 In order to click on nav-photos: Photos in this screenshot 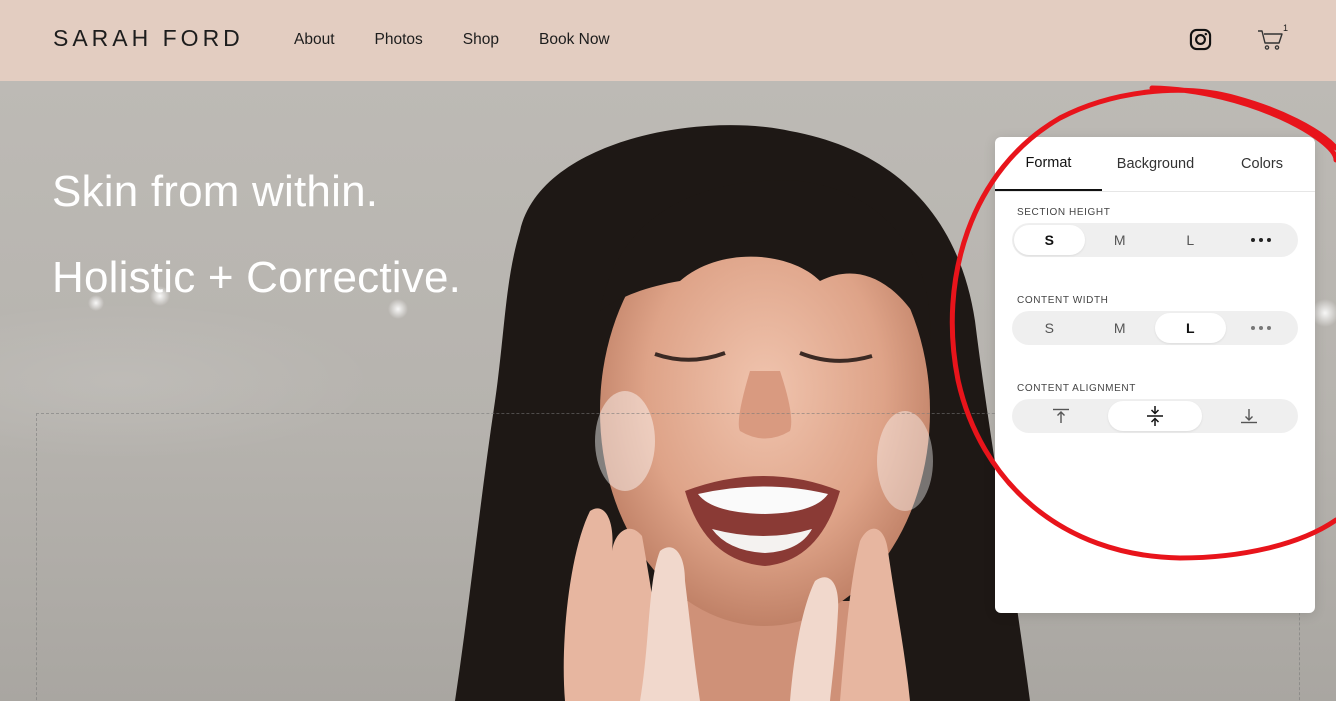, I will do `click(399, 40)`.